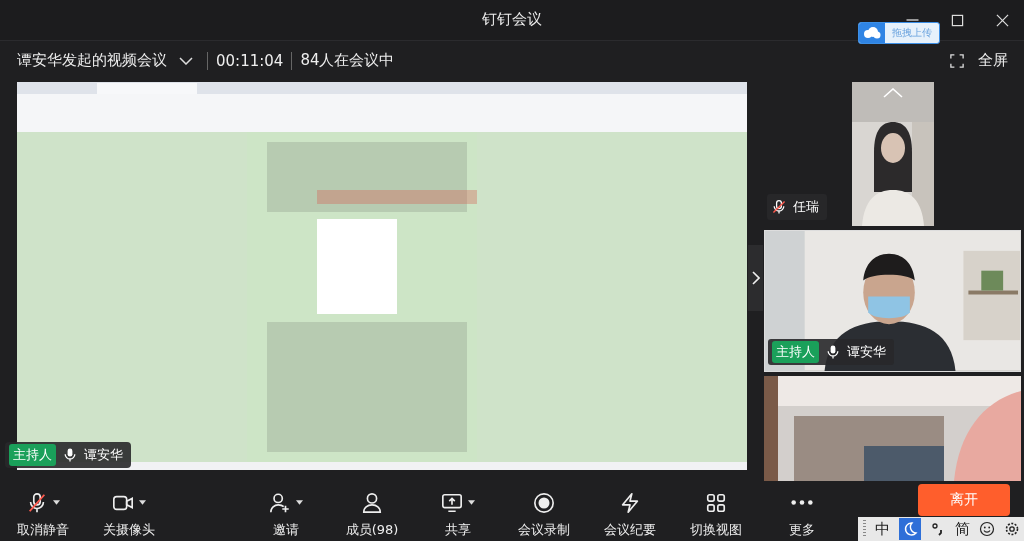 This screenshot has width=1024, height=541. What do you see at coordinates (912, 33) in the screenshot?
I see `upload-label: 拖拽上传` at bounding box center [912, 33].